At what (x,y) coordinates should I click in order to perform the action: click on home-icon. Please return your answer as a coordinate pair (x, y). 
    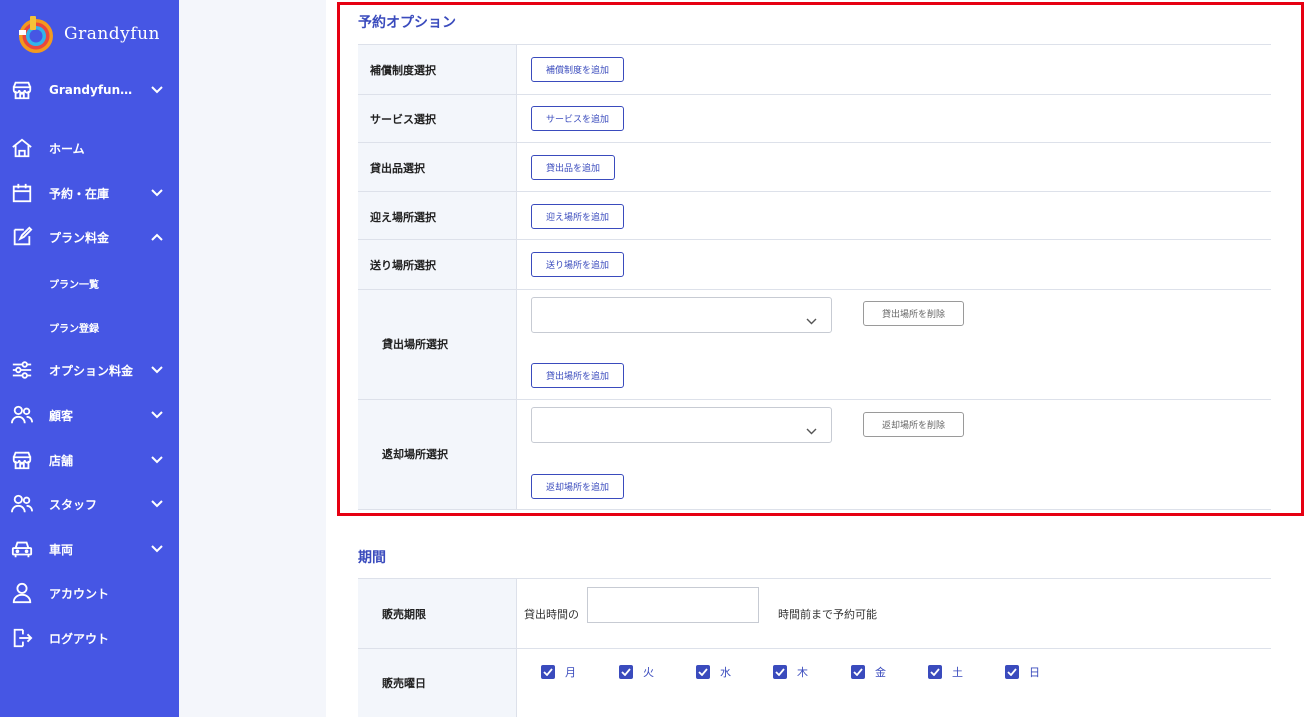
    Looking at the image, I should click on (22, 148).